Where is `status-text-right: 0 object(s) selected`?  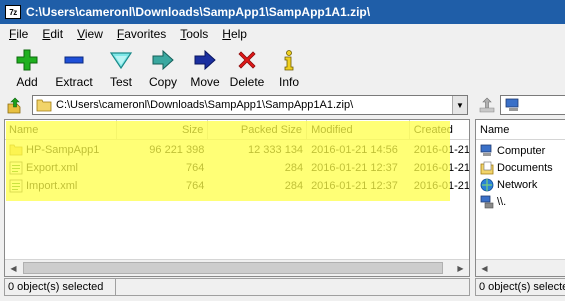
status-text-right: 0 object(s) selected is located at coordinates (522, 287).